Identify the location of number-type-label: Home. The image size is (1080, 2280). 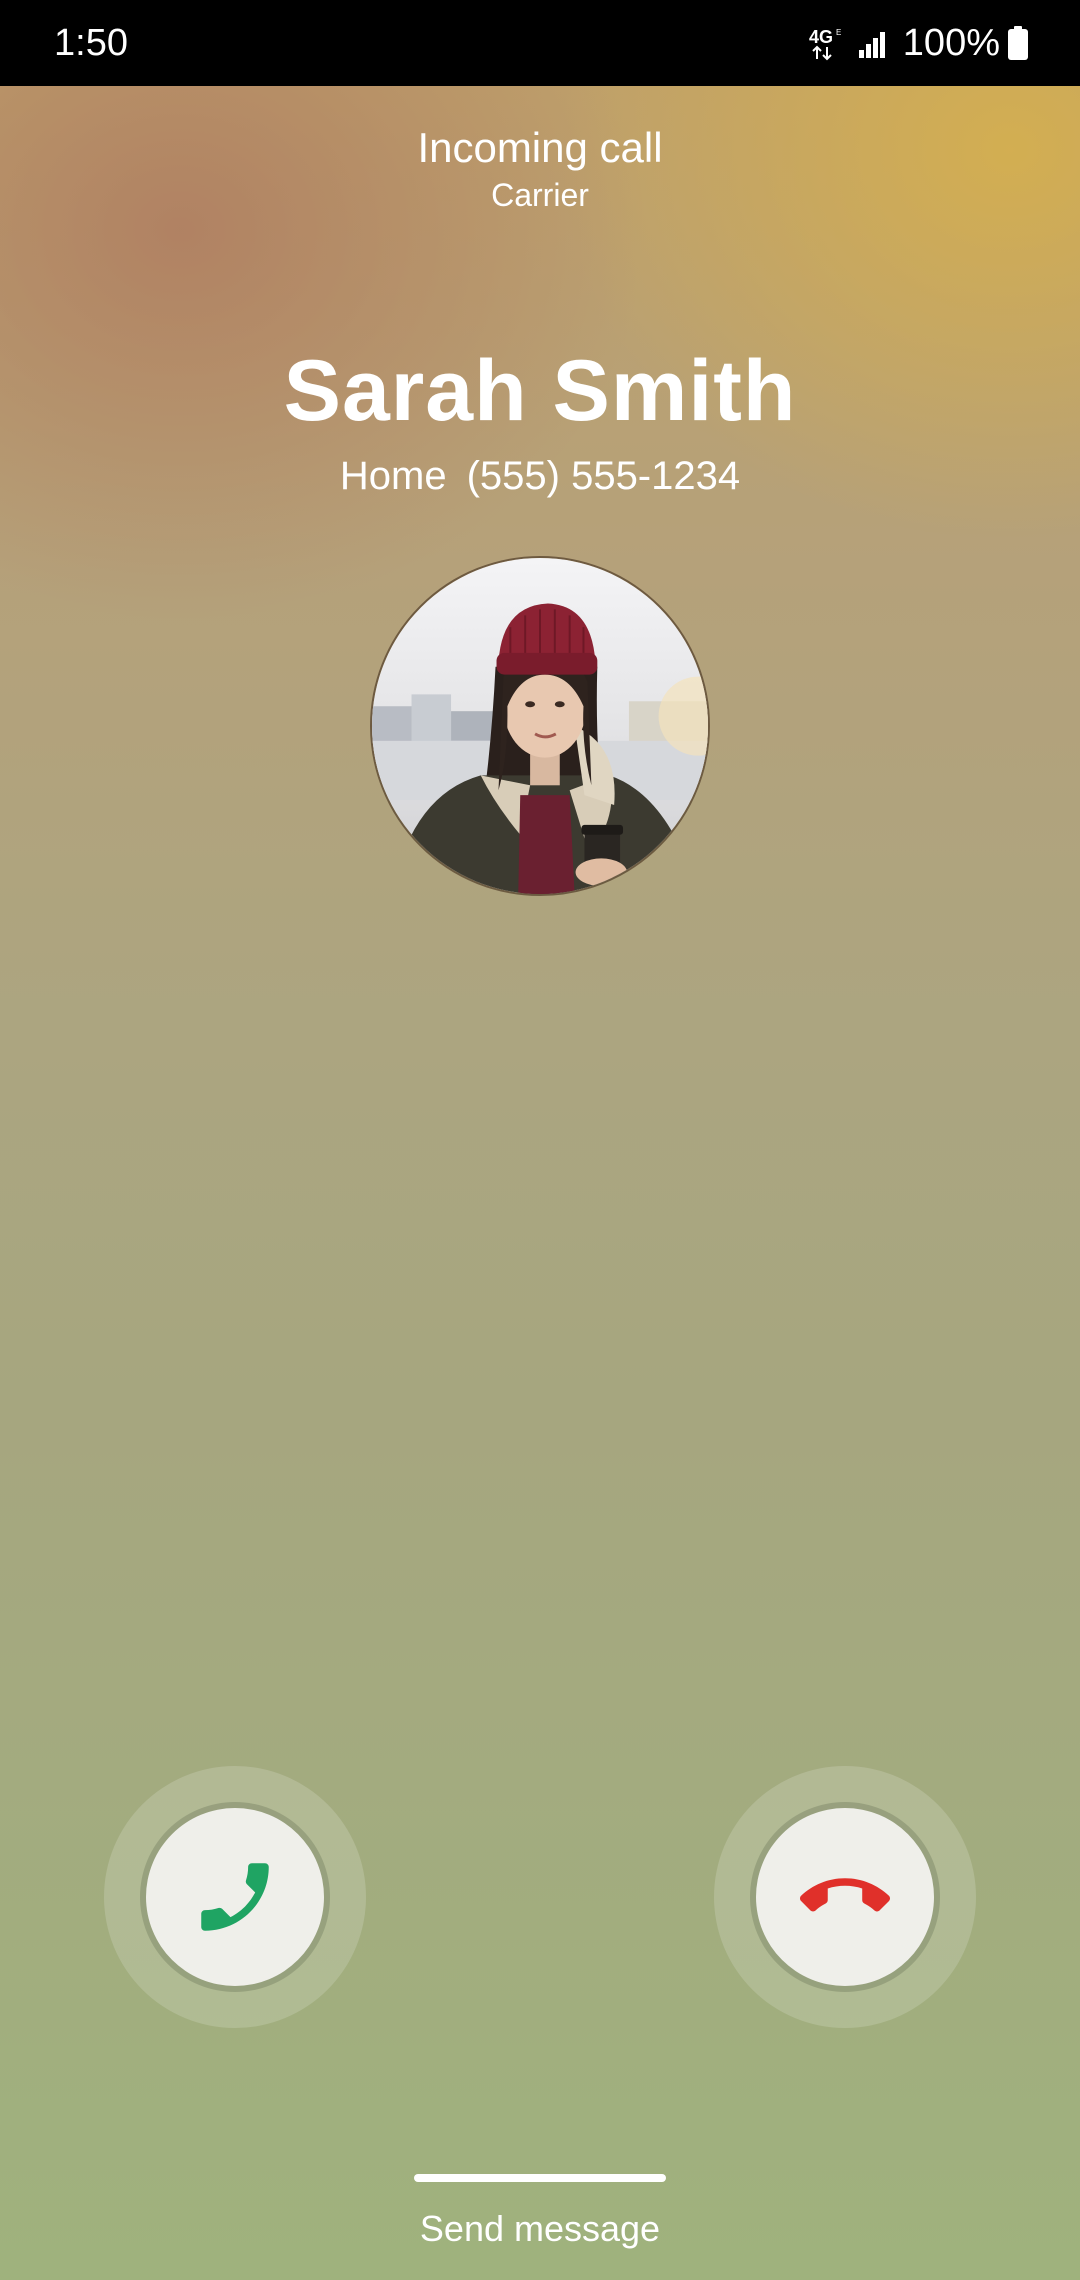
(393, 476).